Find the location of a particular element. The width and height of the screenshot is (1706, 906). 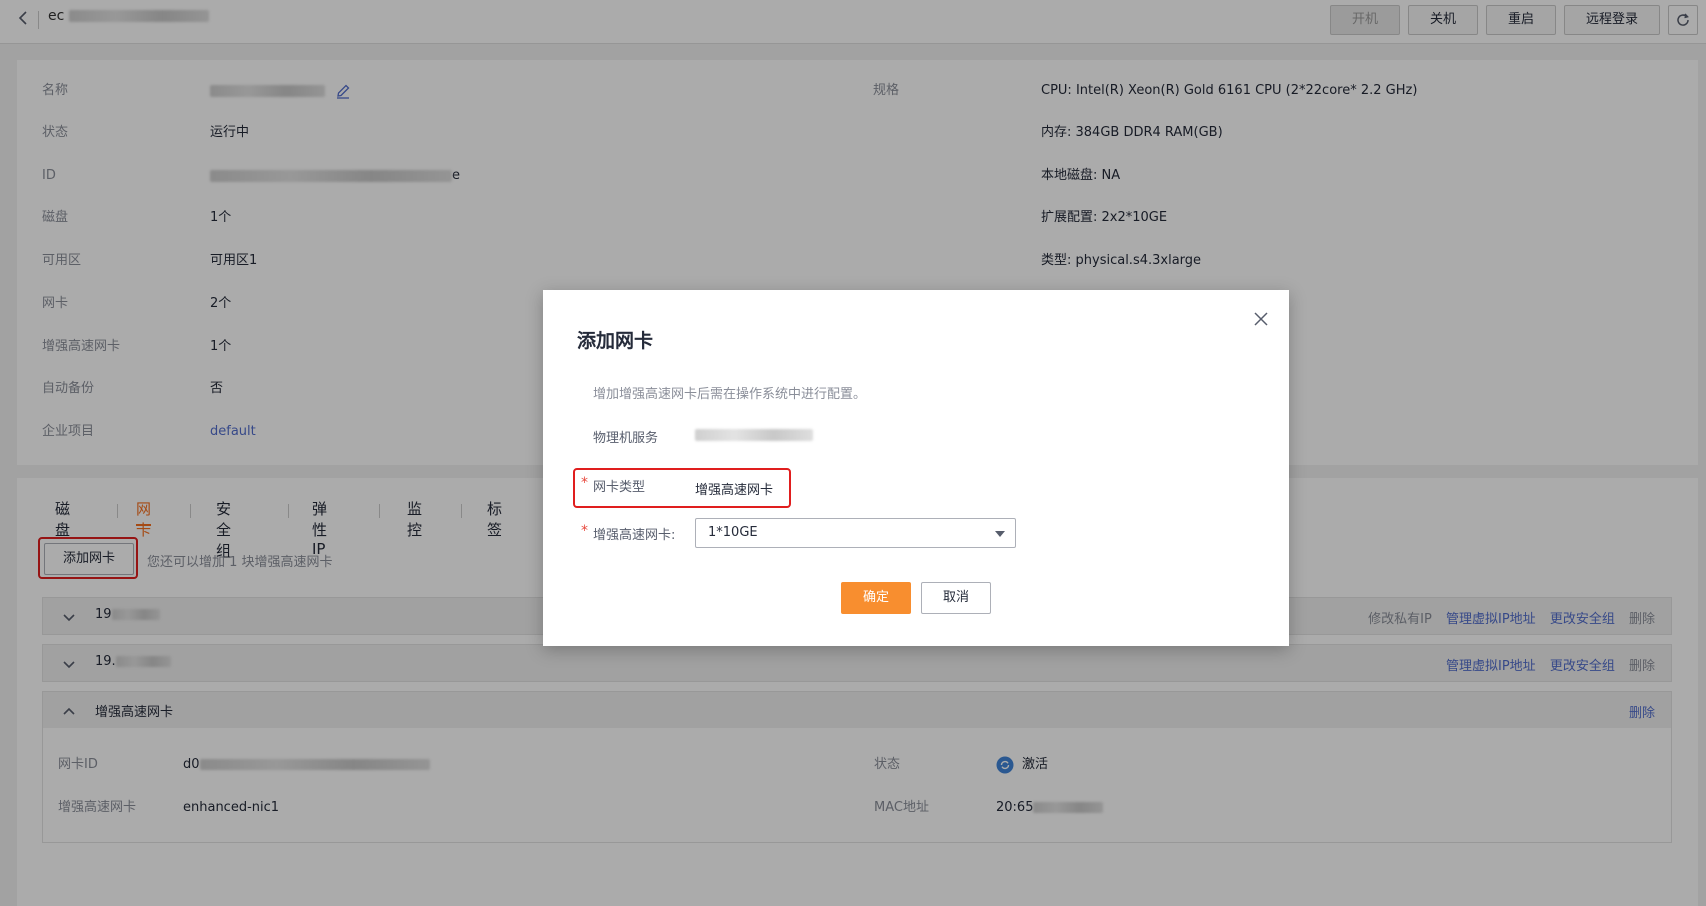

redacted-server is located at coordinates (754, 434).